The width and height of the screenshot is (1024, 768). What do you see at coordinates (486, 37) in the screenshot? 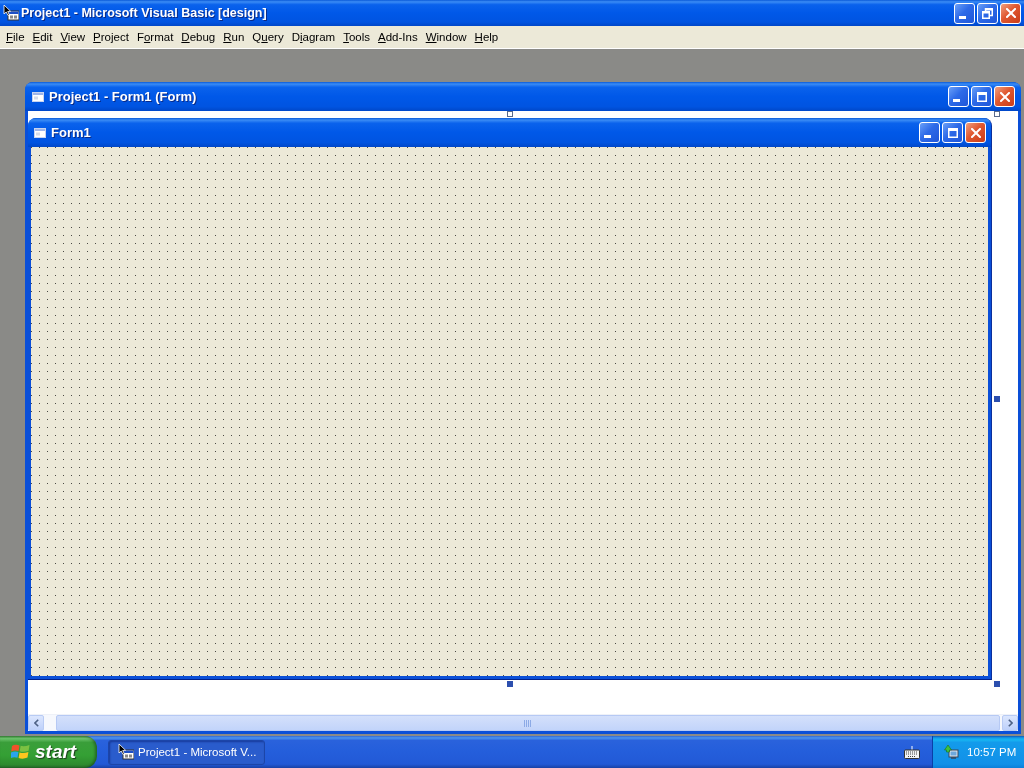
I see `menu-item: Help` at bounding box center [486, 37].